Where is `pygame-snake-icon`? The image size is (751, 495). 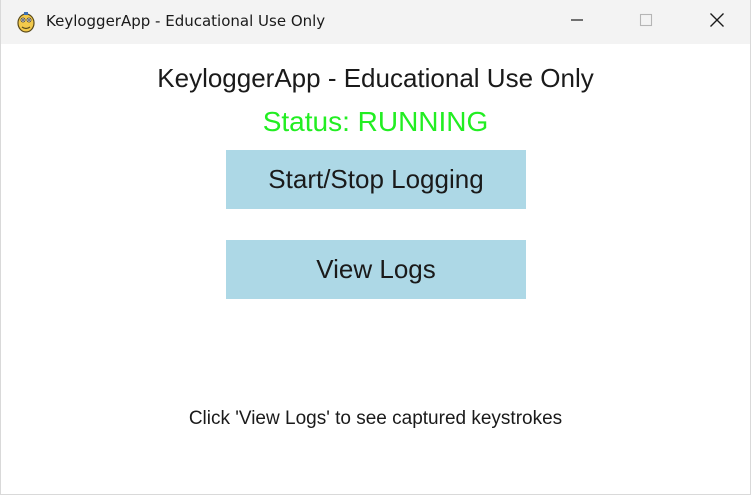
pygame-snake-icon is located at coordinates (26, 22).